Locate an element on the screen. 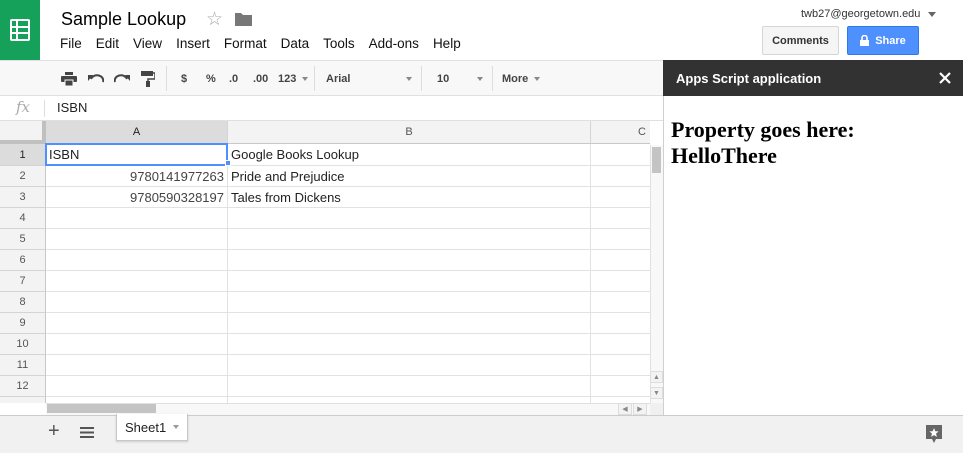 This screenshot has width=963, height=453. row-header: 11 is located at coordinates (23, 365).